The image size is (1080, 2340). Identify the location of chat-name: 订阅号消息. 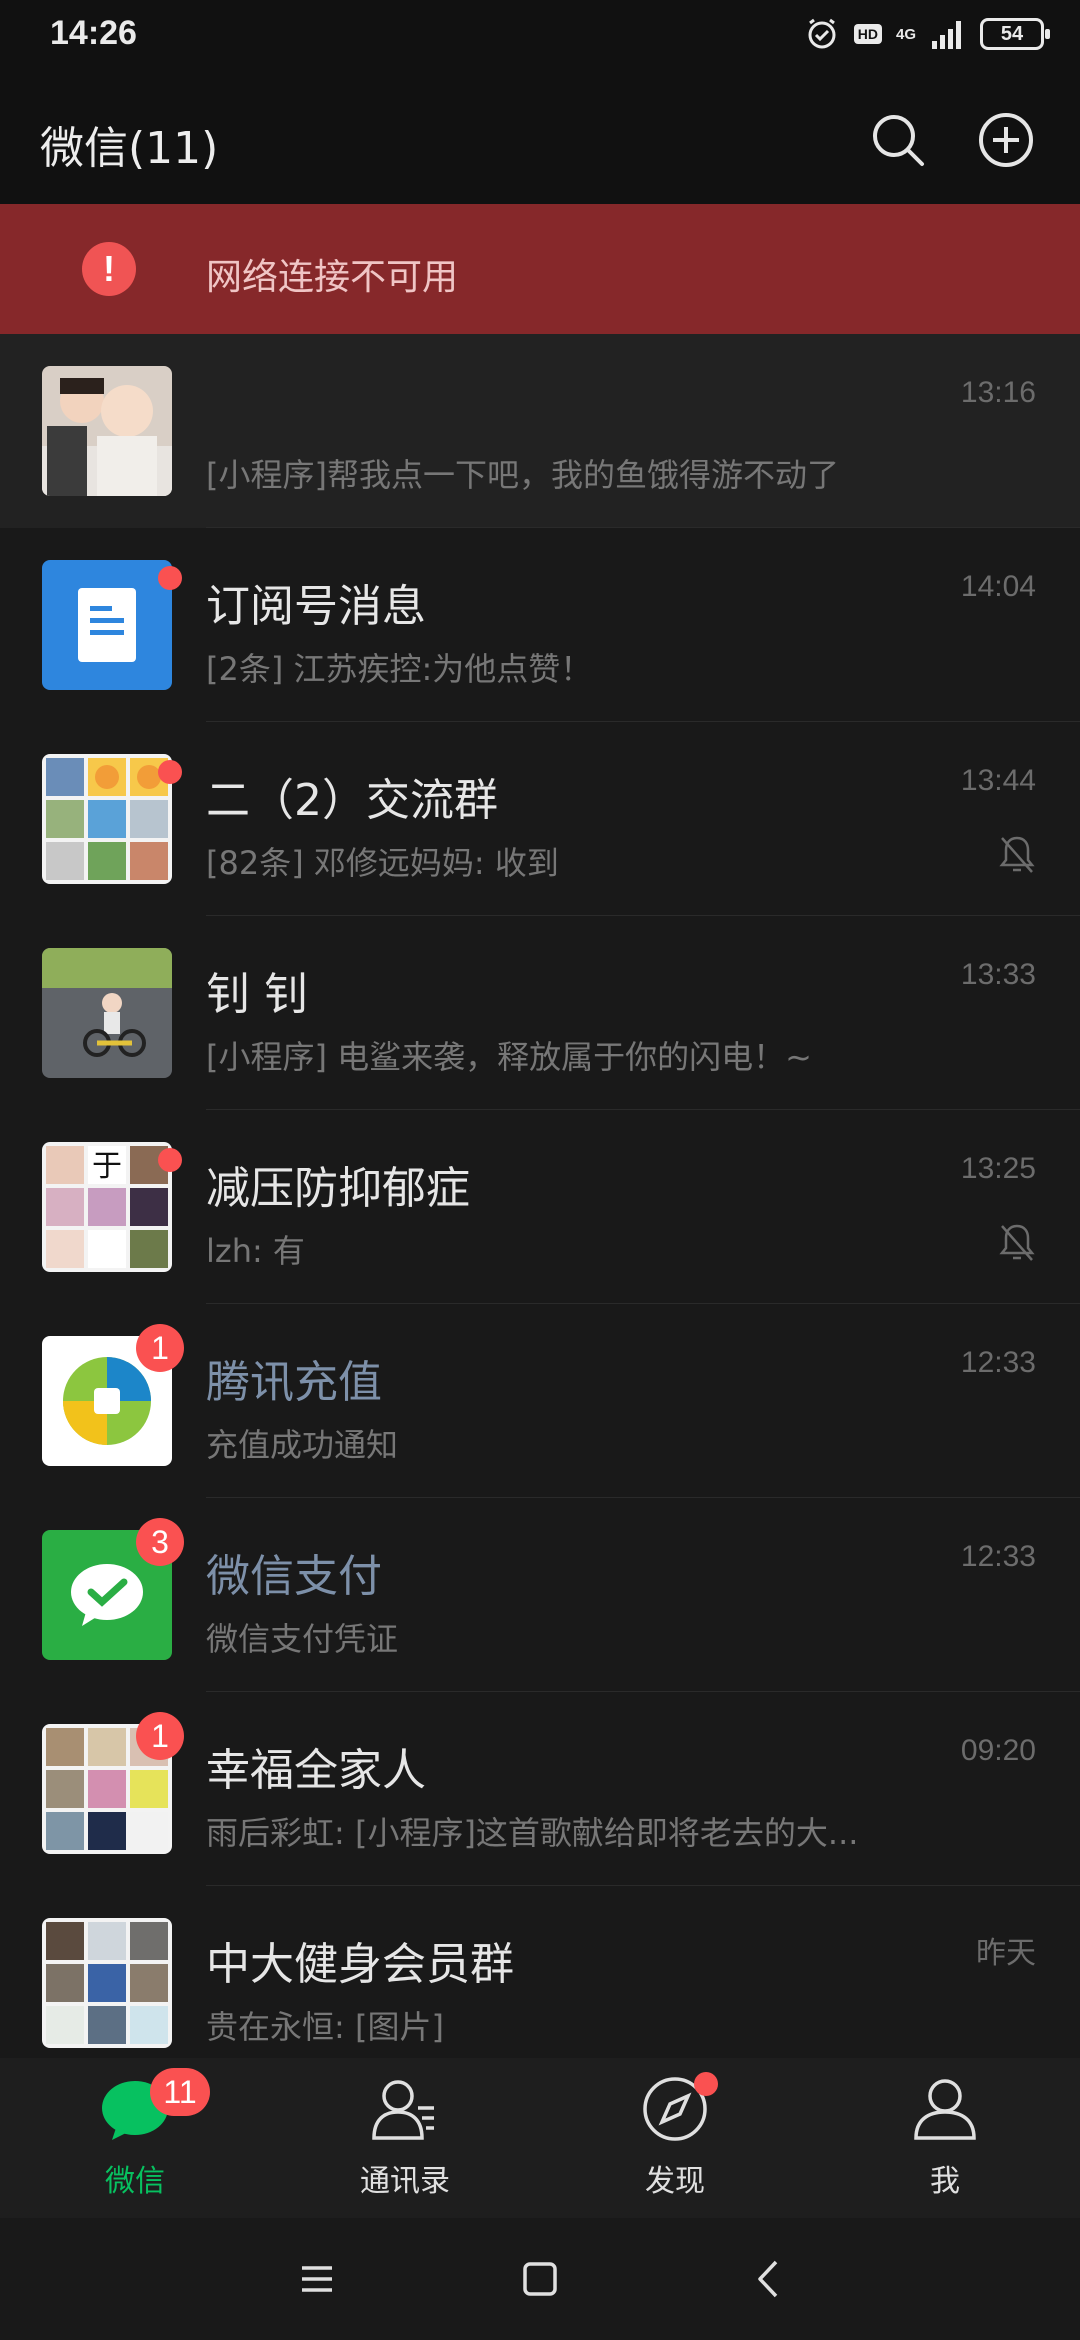
(316, 606).